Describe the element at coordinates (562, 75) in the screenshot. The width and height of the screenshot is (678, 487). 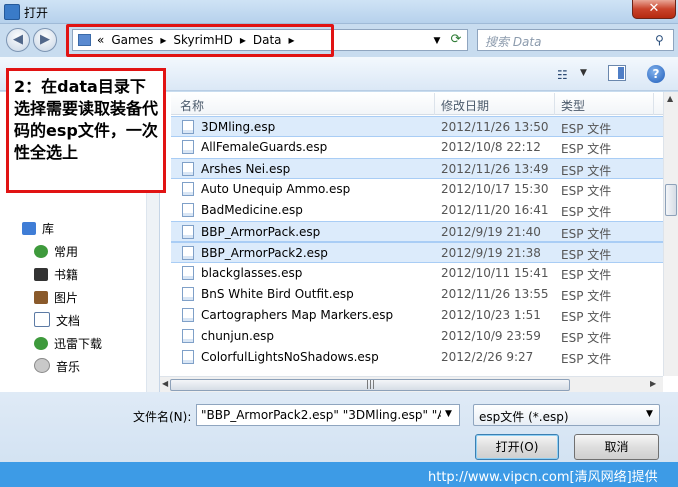
I see `views-icon: ☷` at that location.